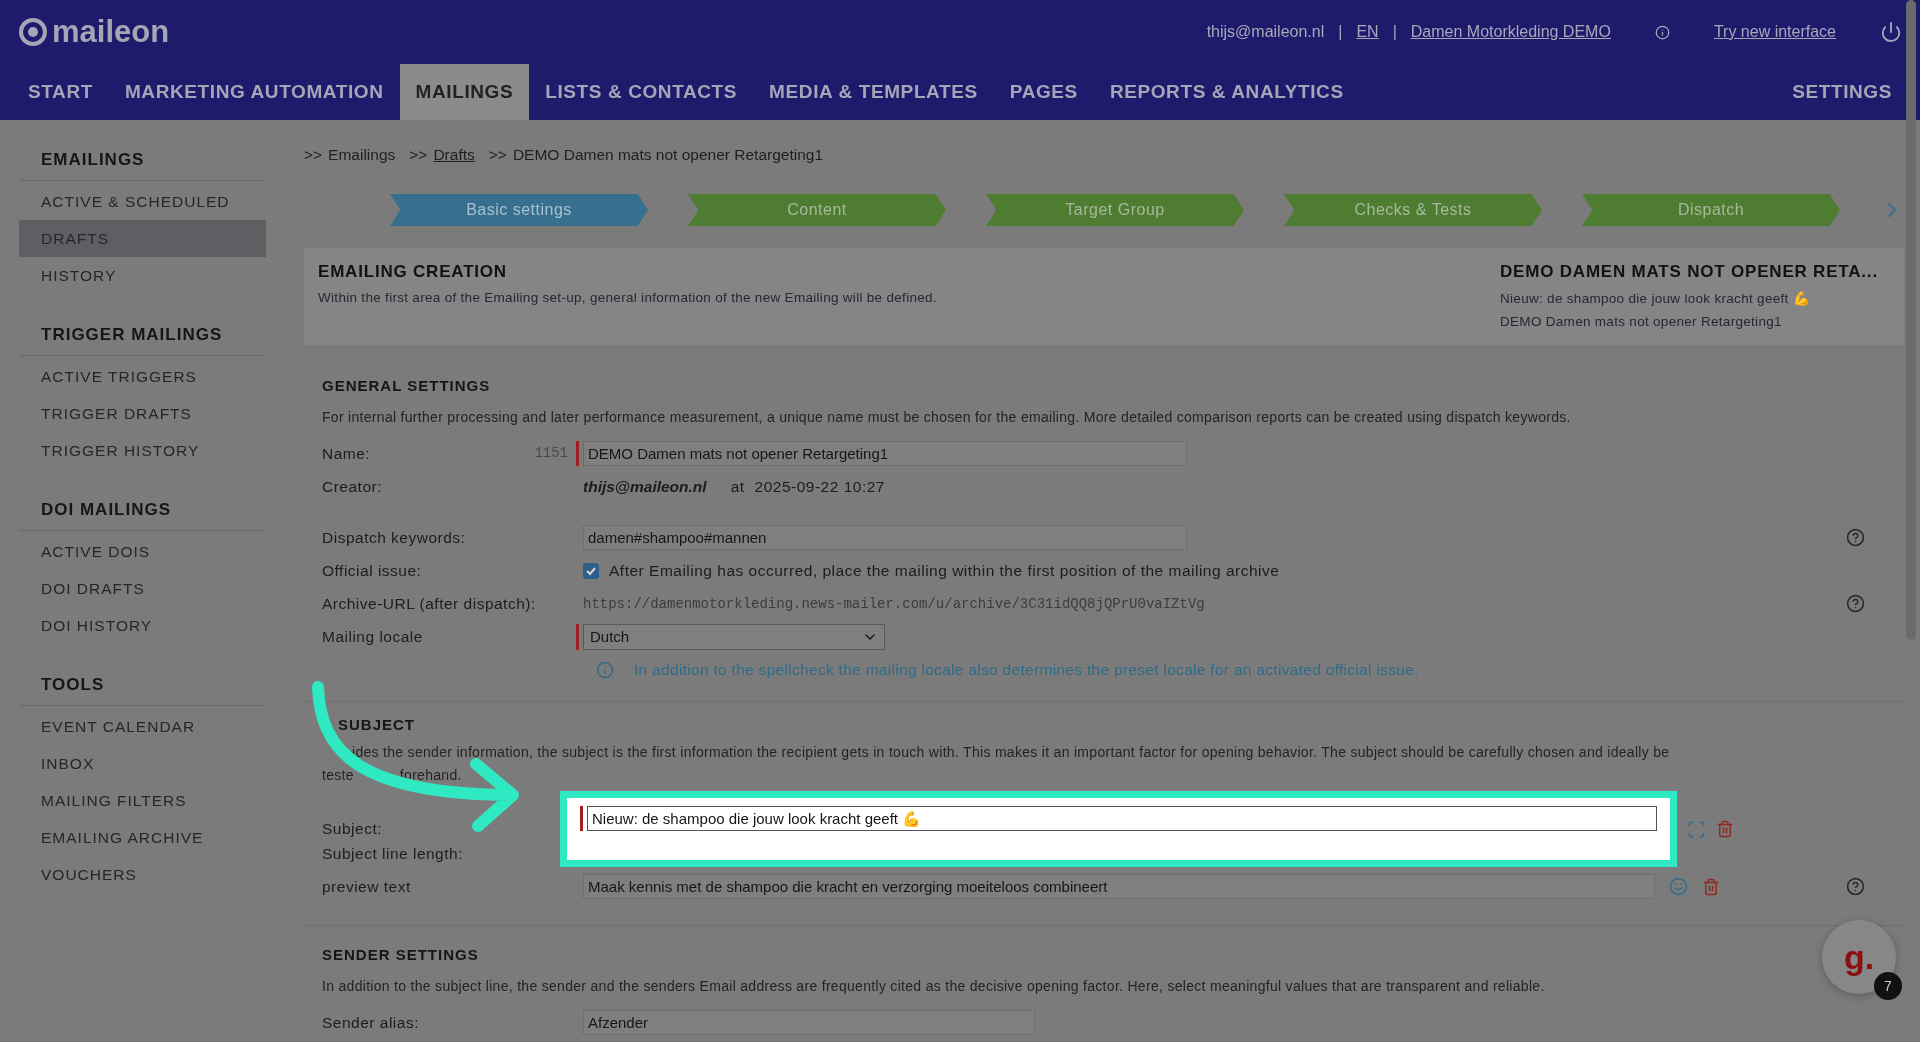  What do you see at coordinates (142, 413) in the screenshot?
I see `sidebar-item: TRIGGER DRAFTS` at bounding box center [142, 413].